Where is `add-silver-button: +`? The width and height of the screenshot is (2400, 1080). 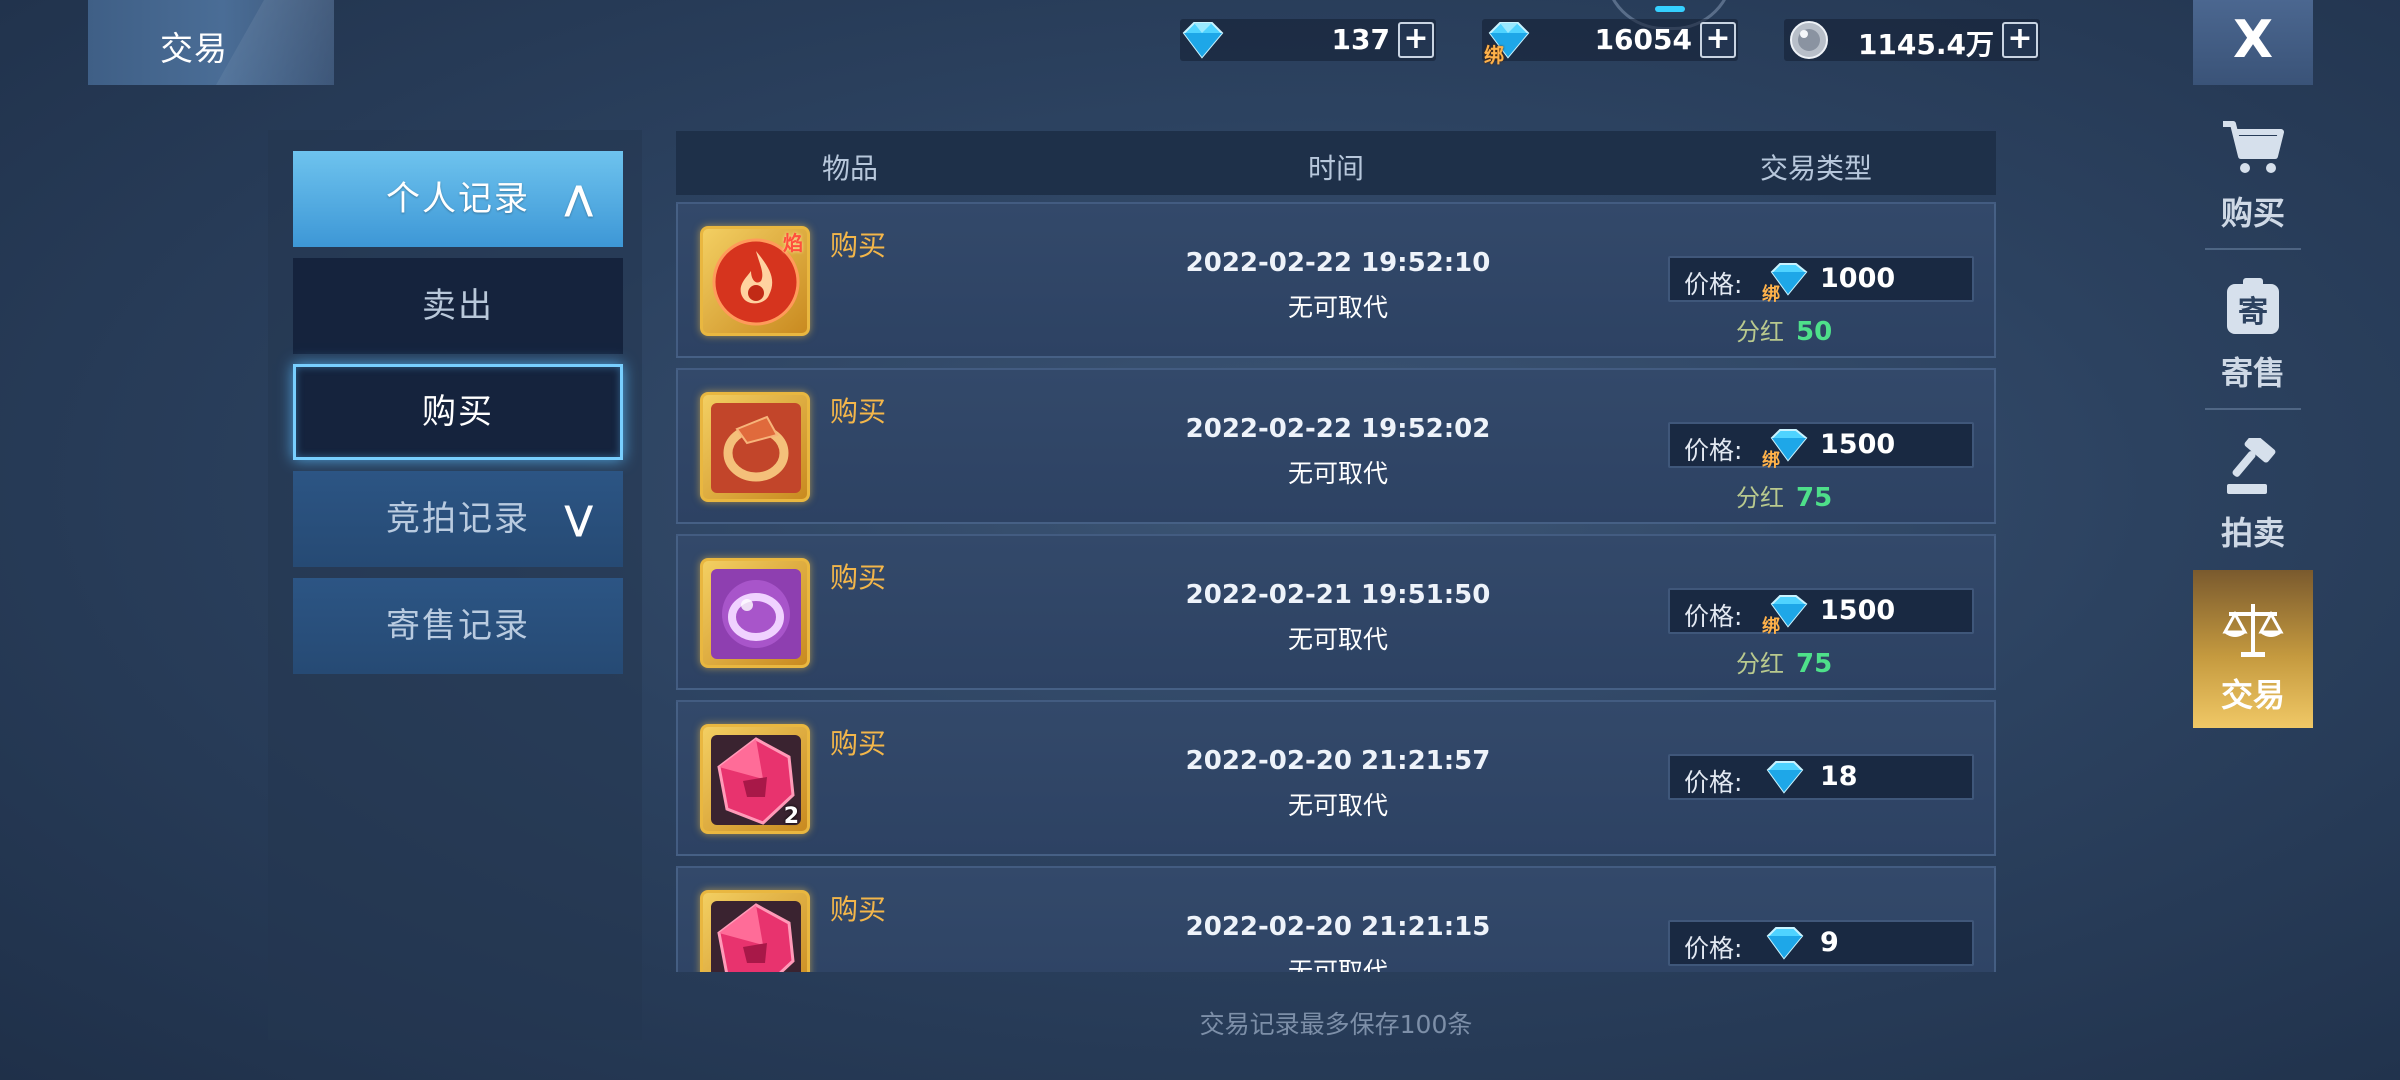 add-silver-button: + is located at coordinates (2020, 40).